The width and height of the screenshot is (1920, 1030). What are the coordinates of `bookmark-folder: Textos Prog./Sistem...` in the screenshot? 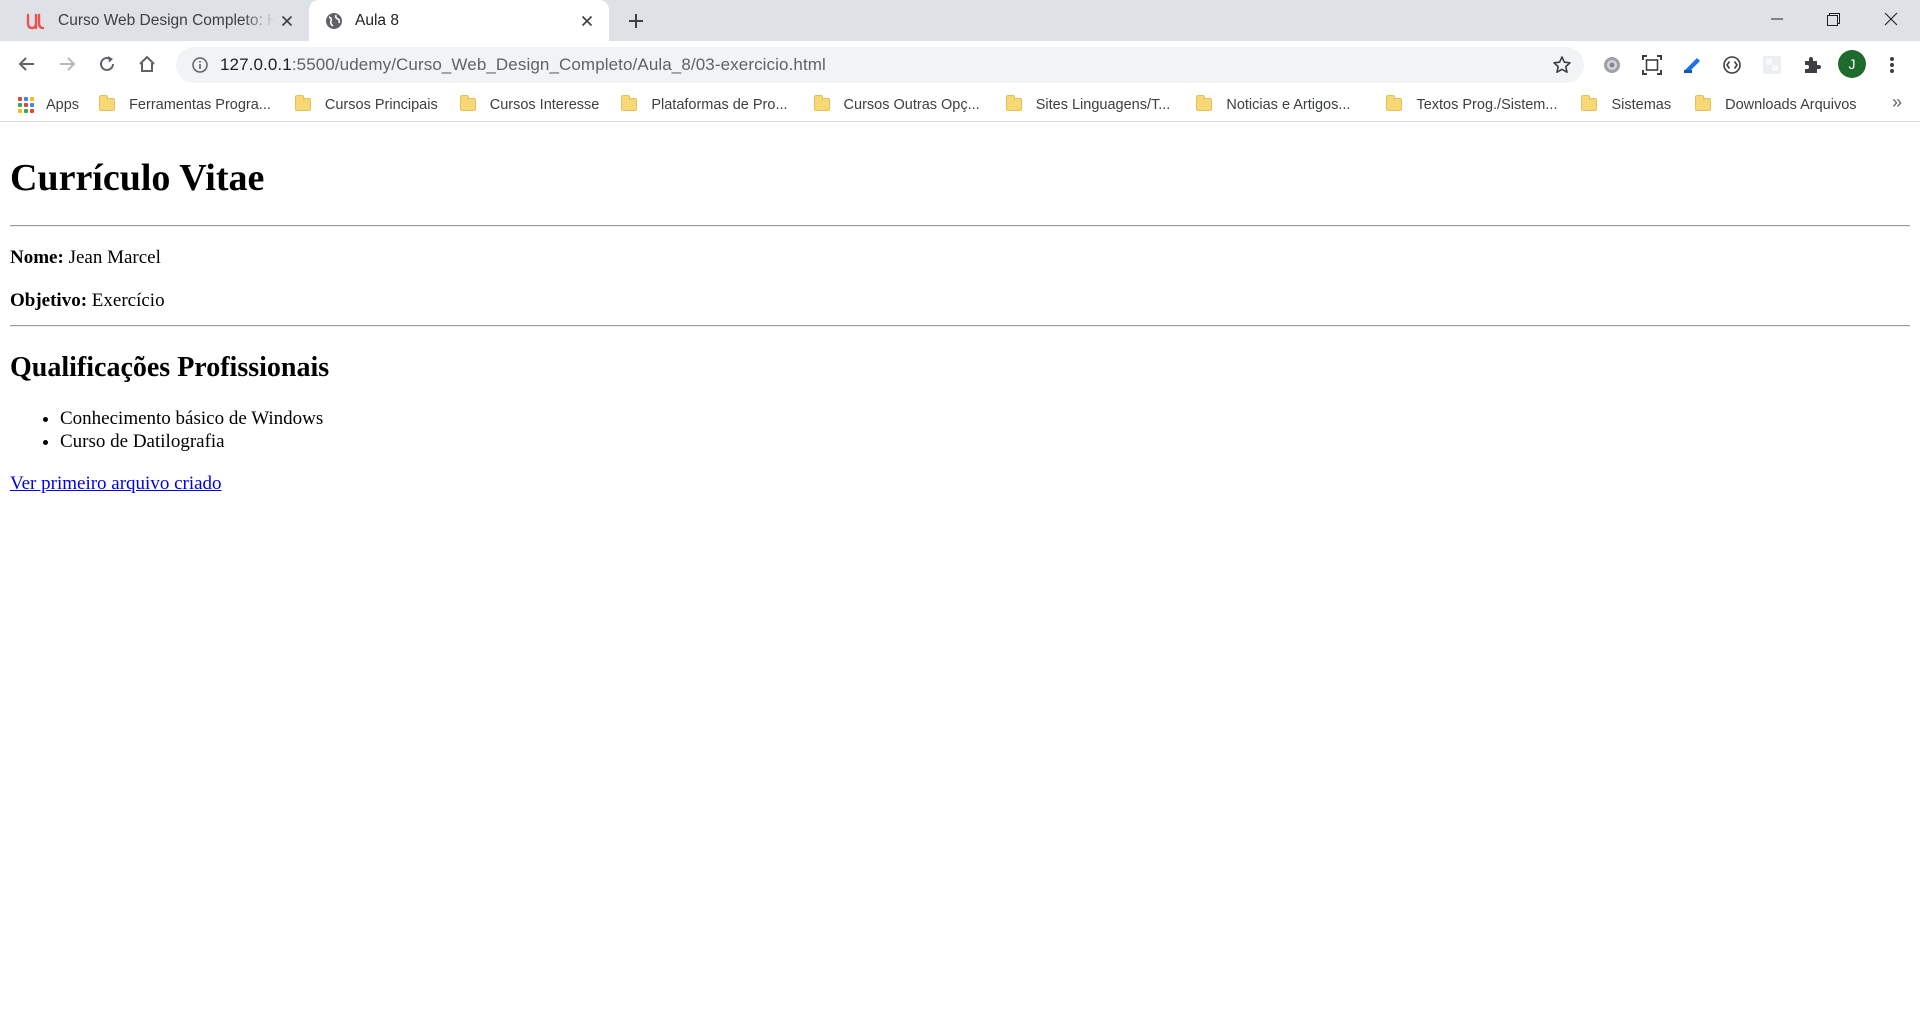 It's located at (1471, 105).